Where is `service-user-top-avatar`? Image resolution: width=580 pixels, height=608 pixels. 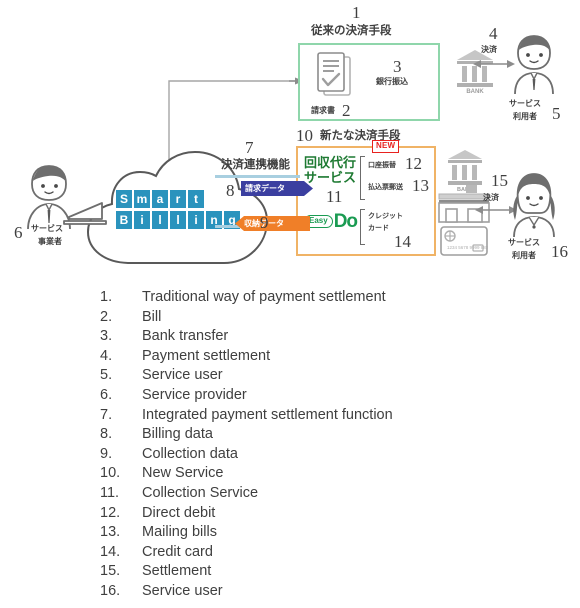
service-user-top-avatar is located at coordinates (534, 65).